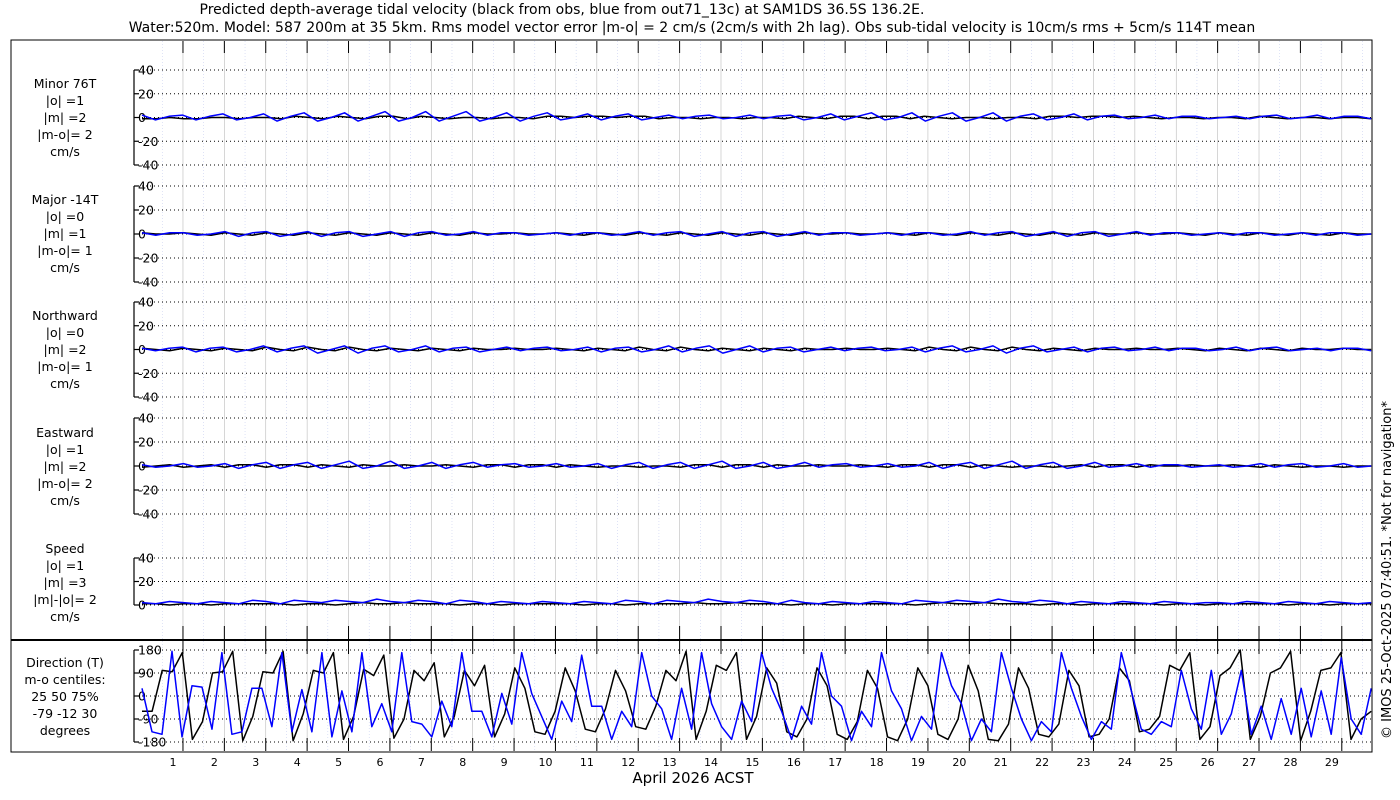 The width and height of the screenshot is (1400, 800). I want to click on panel-label-line: Eastward, so click(65, 432).